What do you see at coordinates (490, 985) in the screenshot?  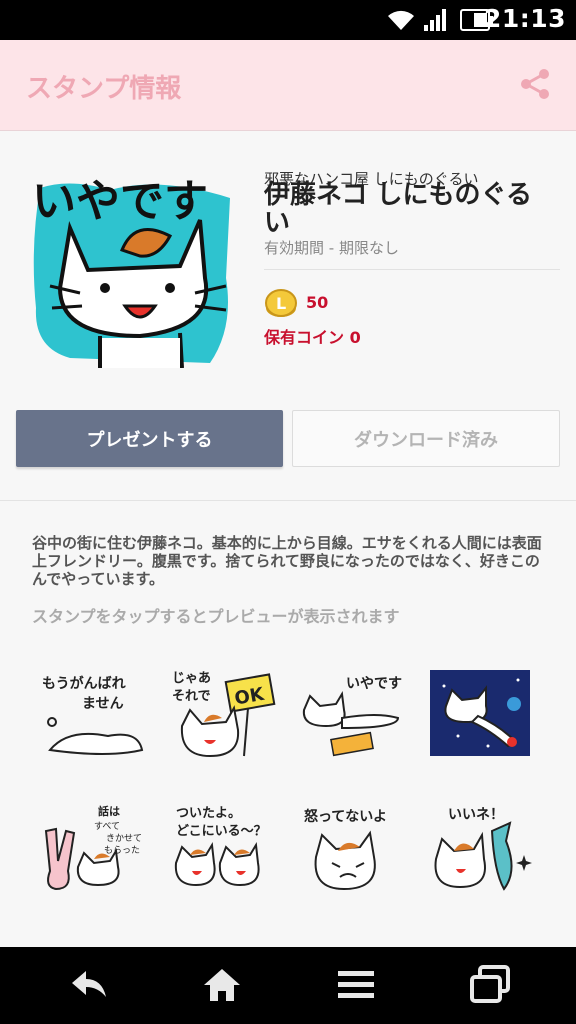 I see `recent-apps-icon` at bounding box center [490, 985].